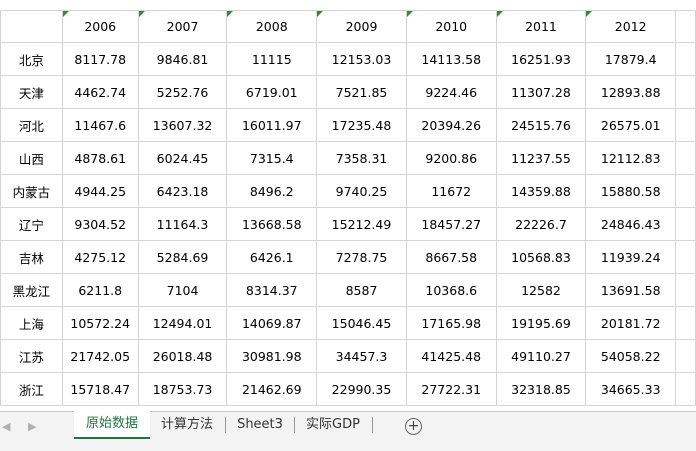  What do you see at coordinates (541, 158) in the screenshot?
I see `gdp-value-cell: 11237.55` at bounding box center [541, 158].